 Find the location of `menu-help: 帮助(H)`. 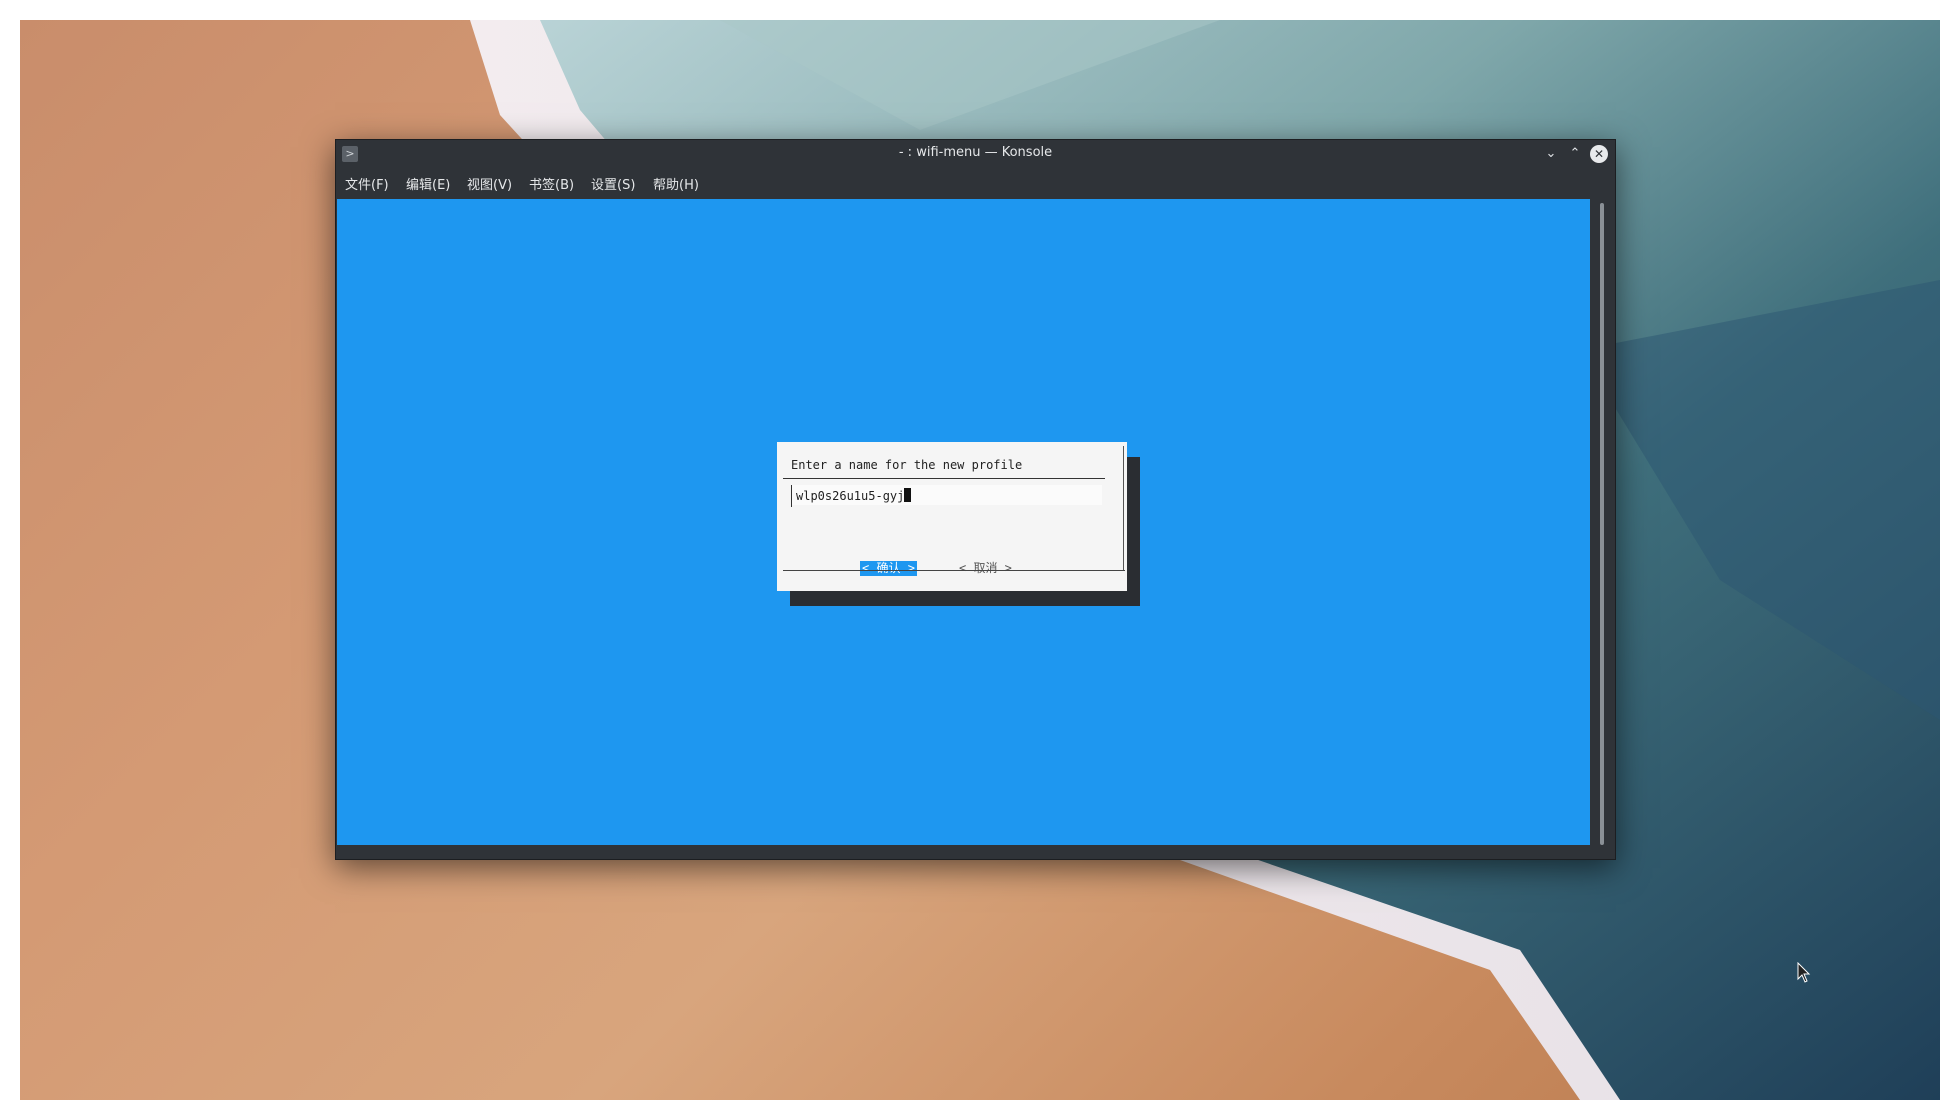

menu-help: 帮助(H) is located at coordinates (676, 183).